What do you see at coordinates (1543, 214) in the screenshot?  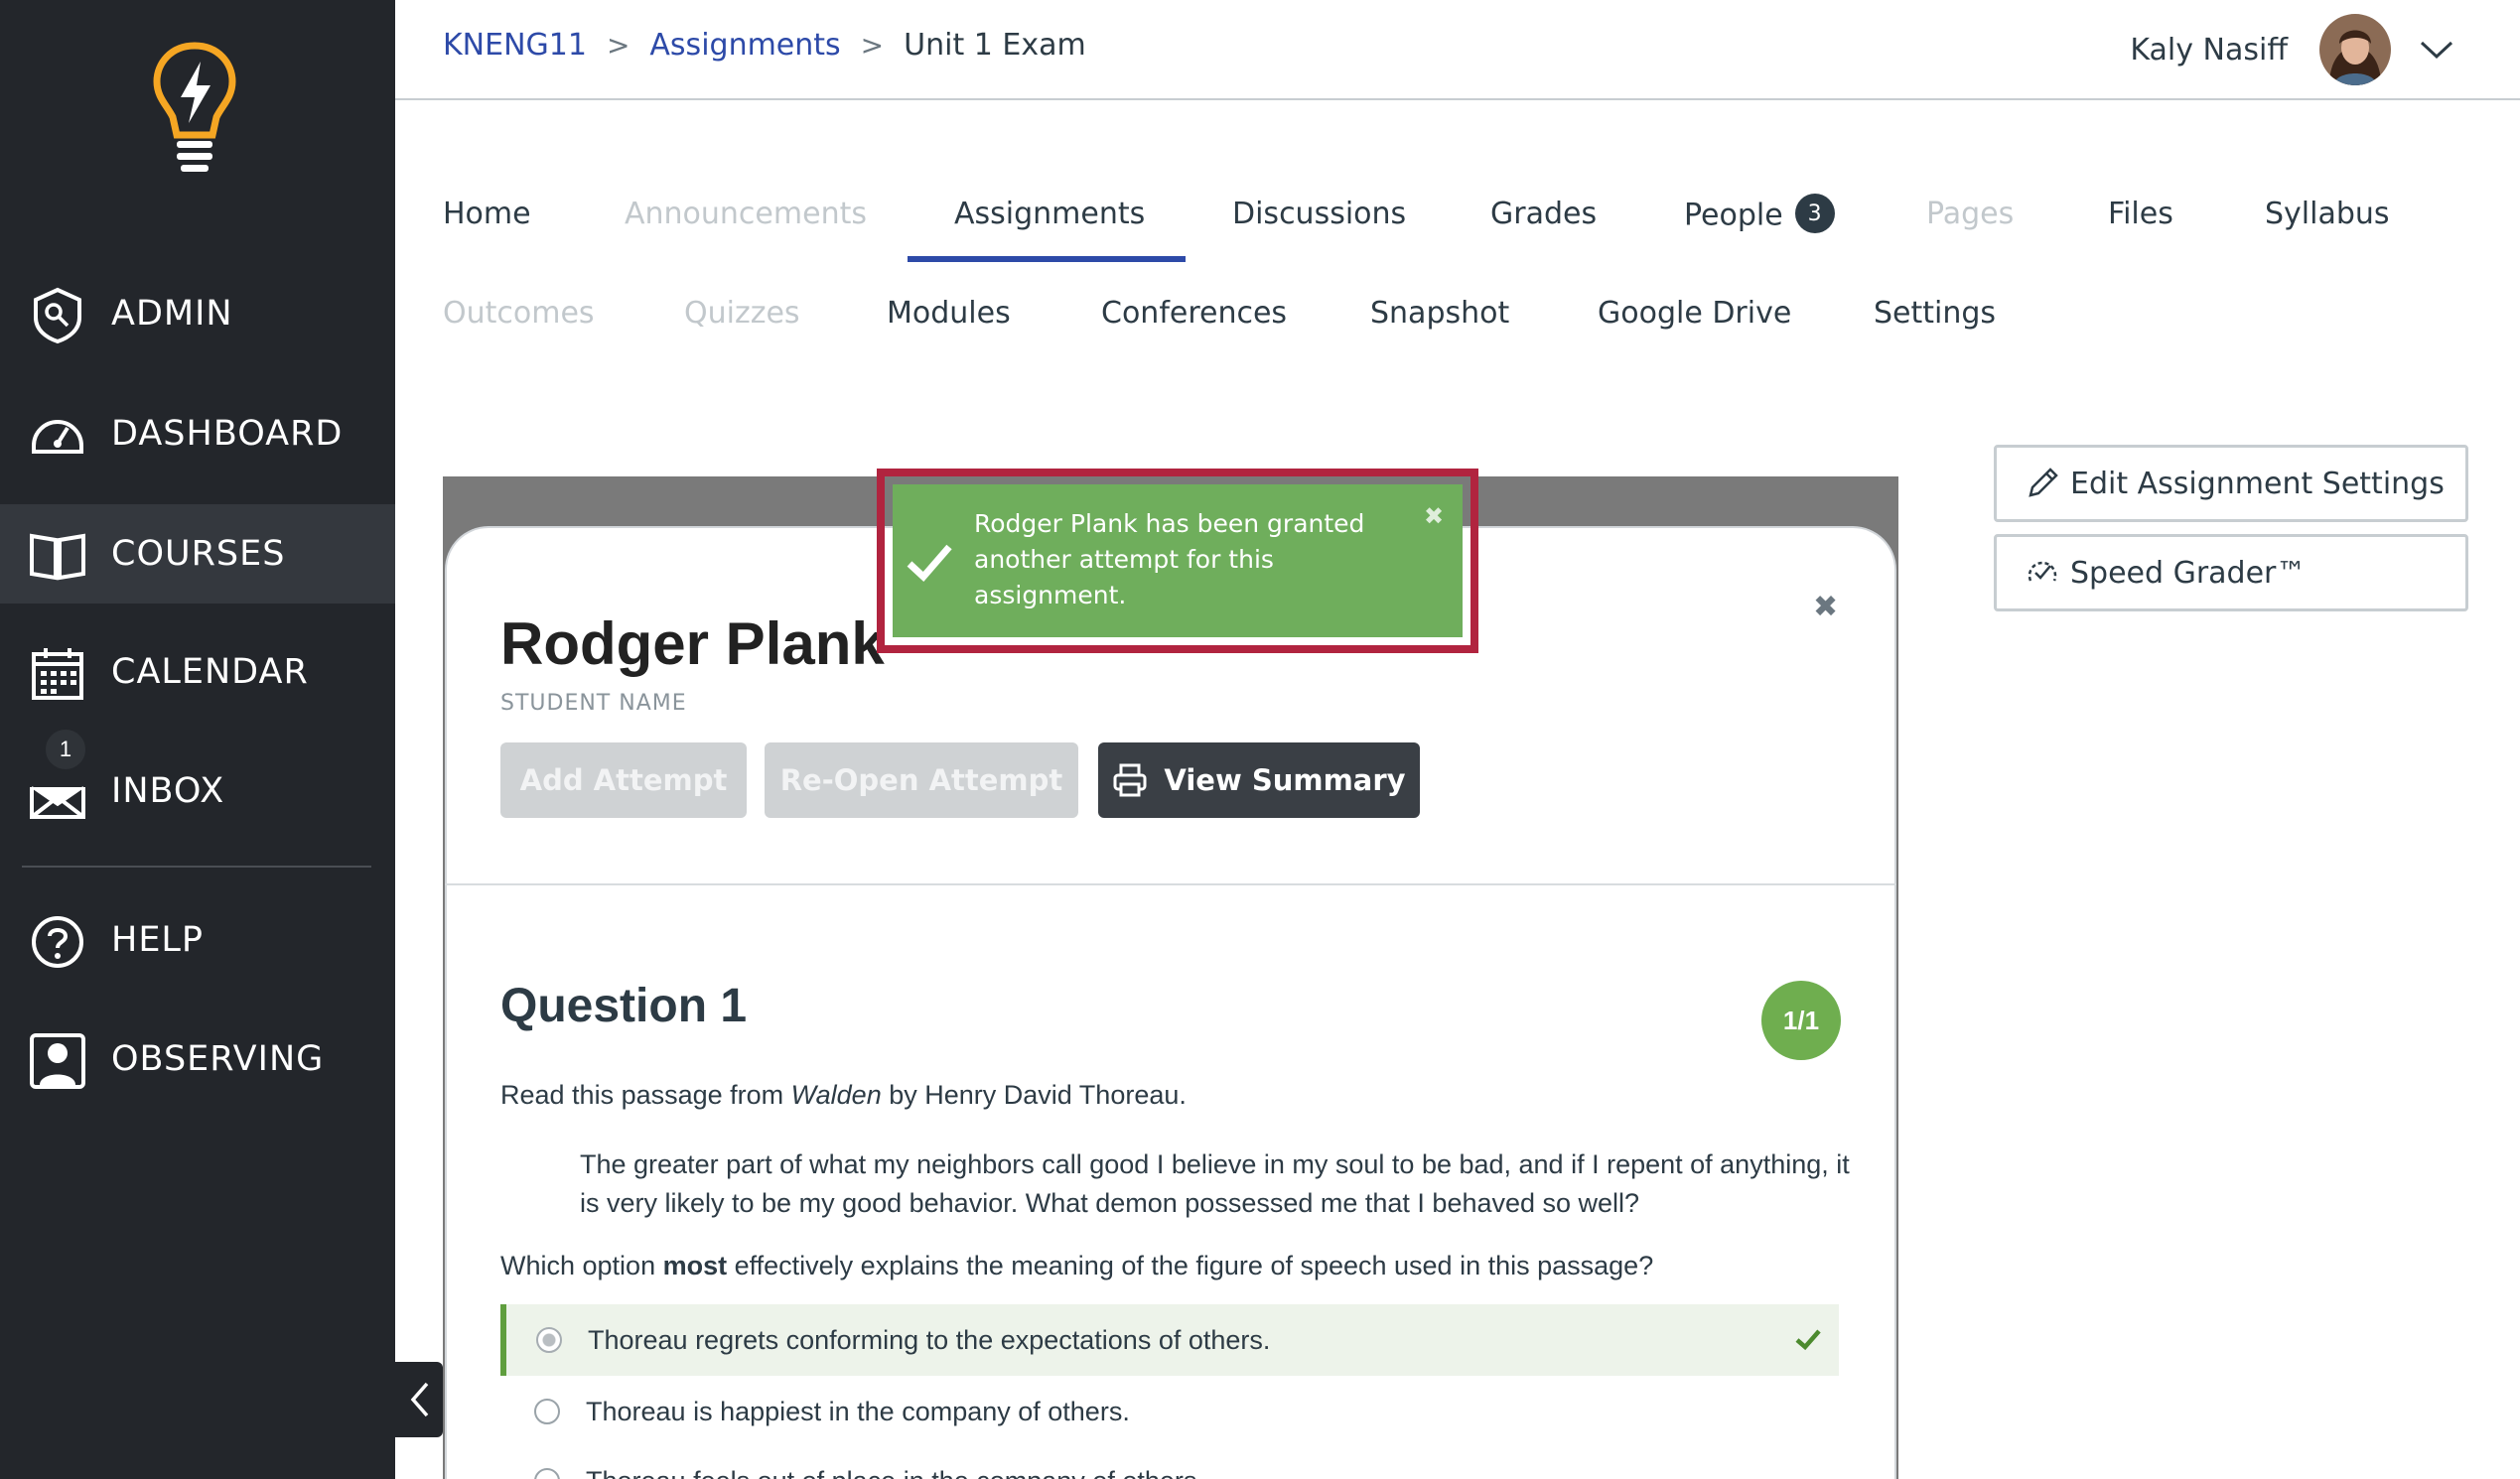 I see `tab-grades: Grades` at bounding box center [1543, 214].